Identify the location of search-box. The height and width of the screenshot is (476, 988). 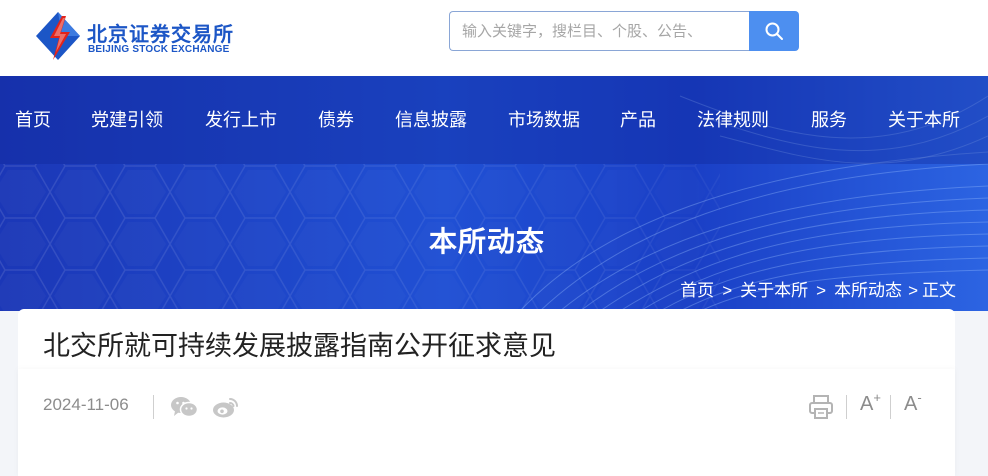
(624, 31).